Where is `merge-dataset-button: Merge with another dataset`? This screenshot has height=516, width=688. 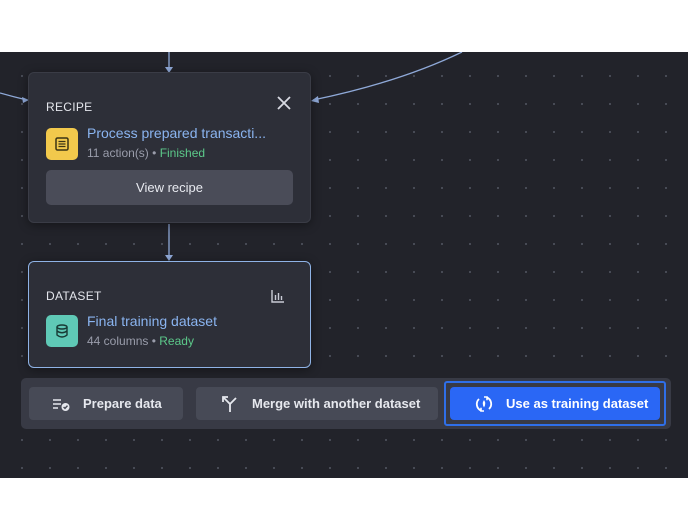
merge-dataset-button: Merge with another dataset is located at coordinates (317, 403).